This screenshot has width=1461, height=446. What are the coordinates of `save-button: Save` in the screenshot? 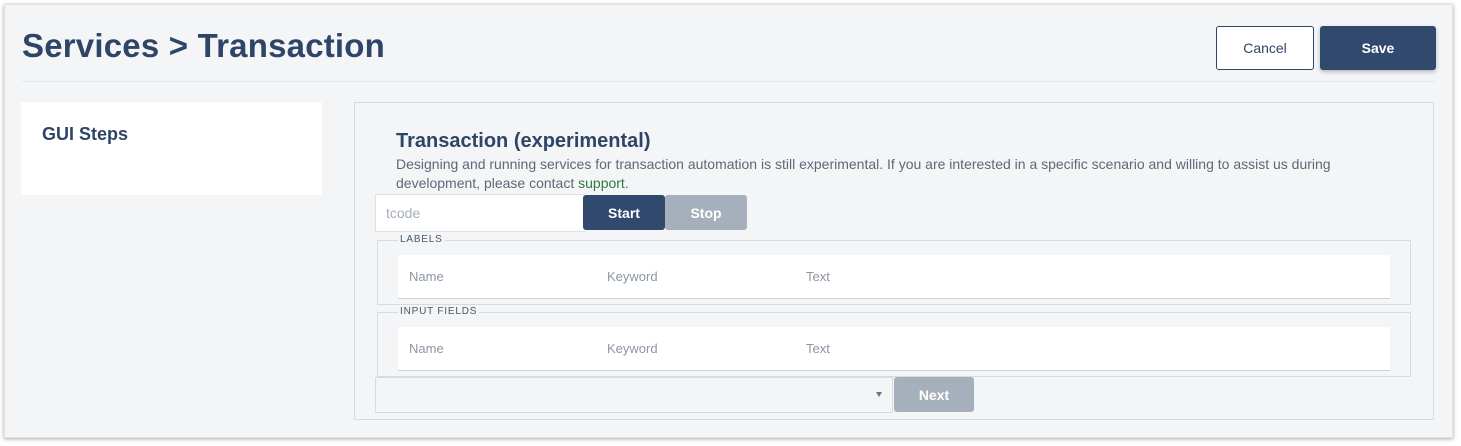 It's located at (1378, 48).